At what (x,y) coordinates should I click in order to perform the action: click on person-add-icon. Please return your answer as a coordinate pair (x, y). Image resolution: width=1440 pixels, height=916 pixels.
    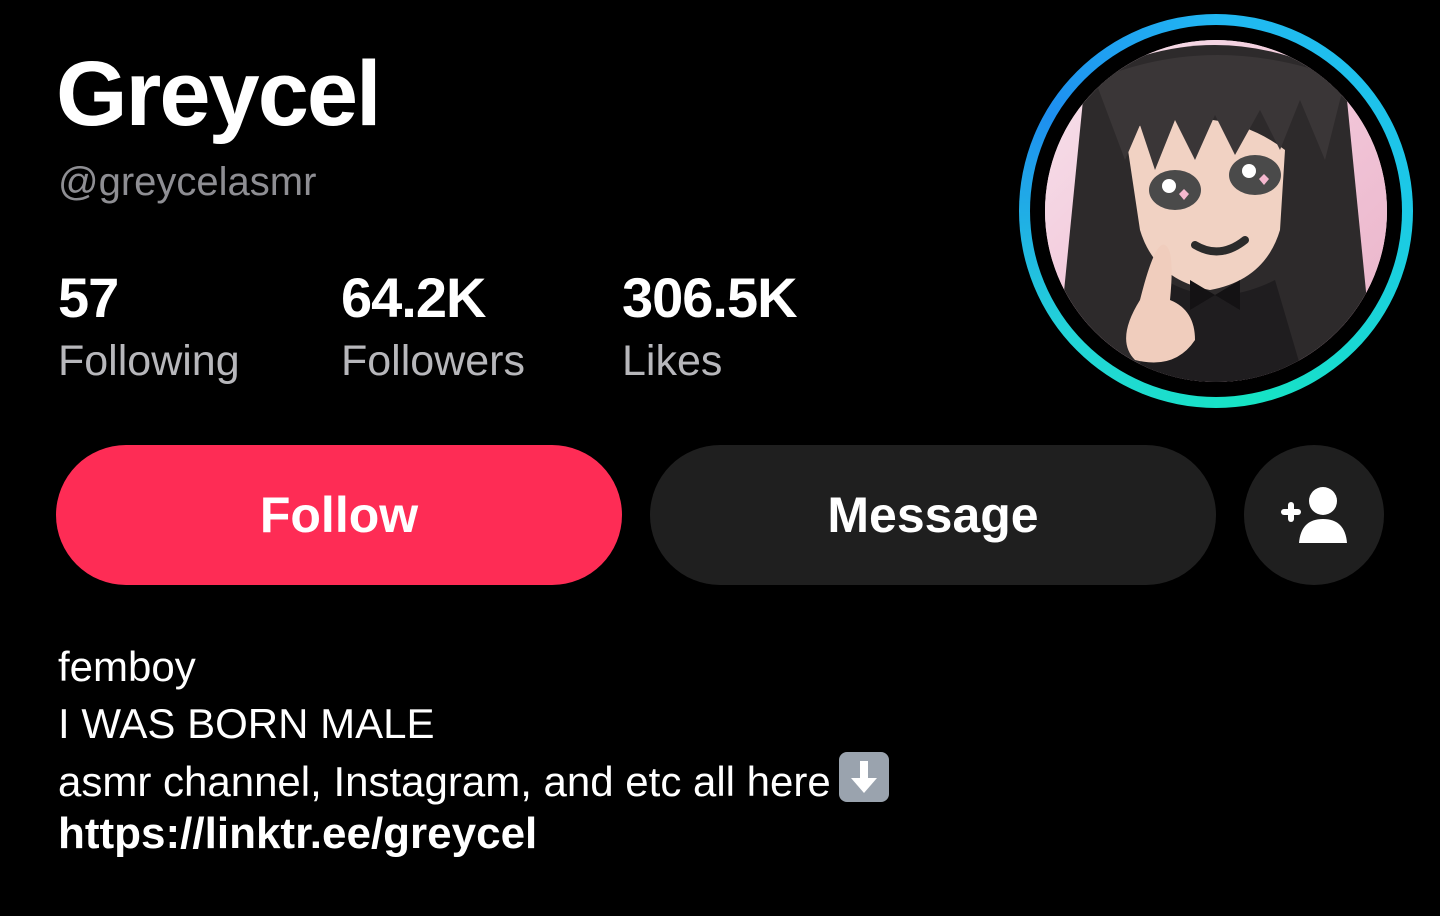
    Looking at the image, I should click on (1314, 515).